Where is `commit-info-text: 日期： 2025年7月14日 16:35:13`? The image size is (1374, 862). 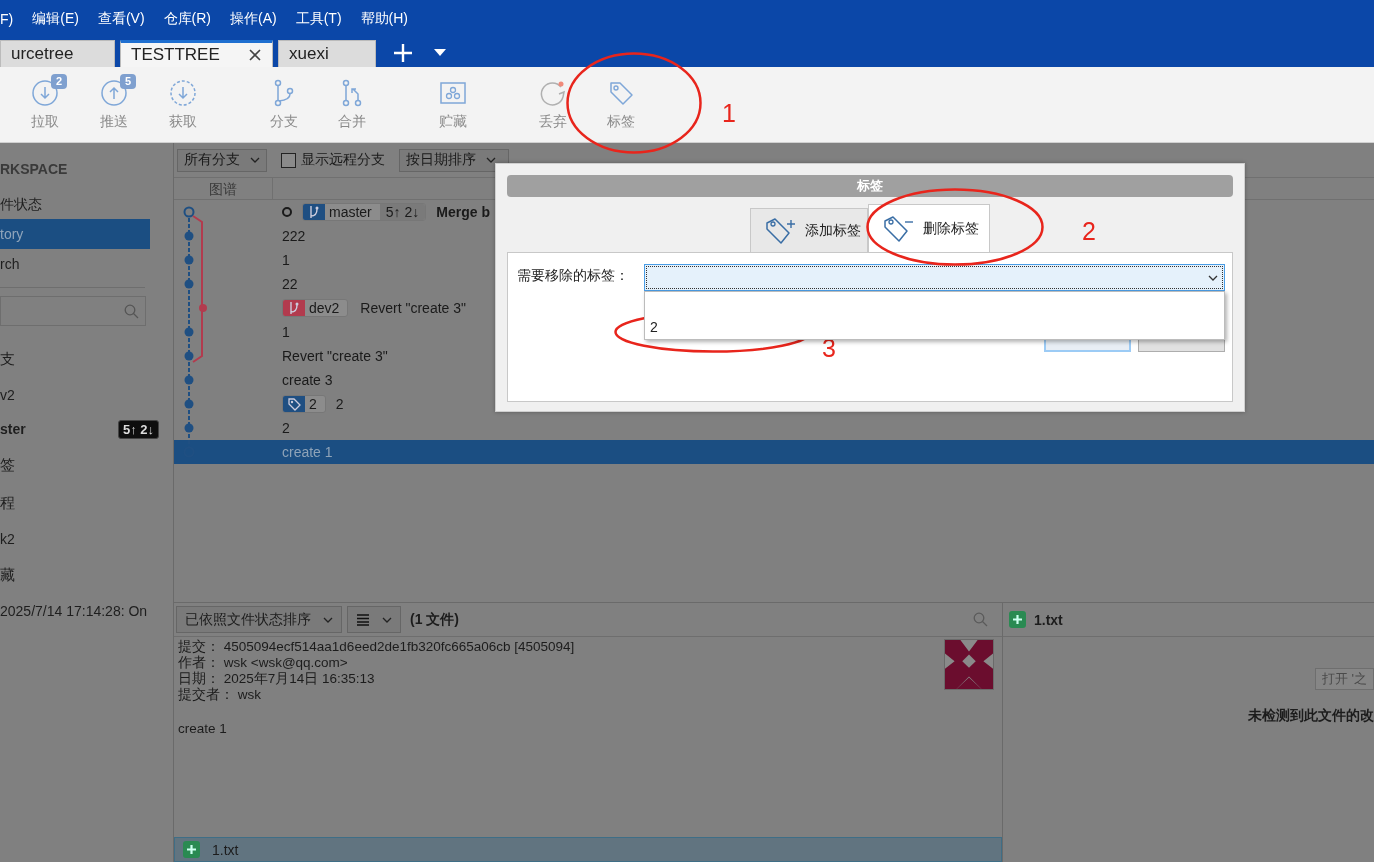 commit-info-text: 日期： 2025年7月14日 16:35:13 is located at coordinates (277, 679).